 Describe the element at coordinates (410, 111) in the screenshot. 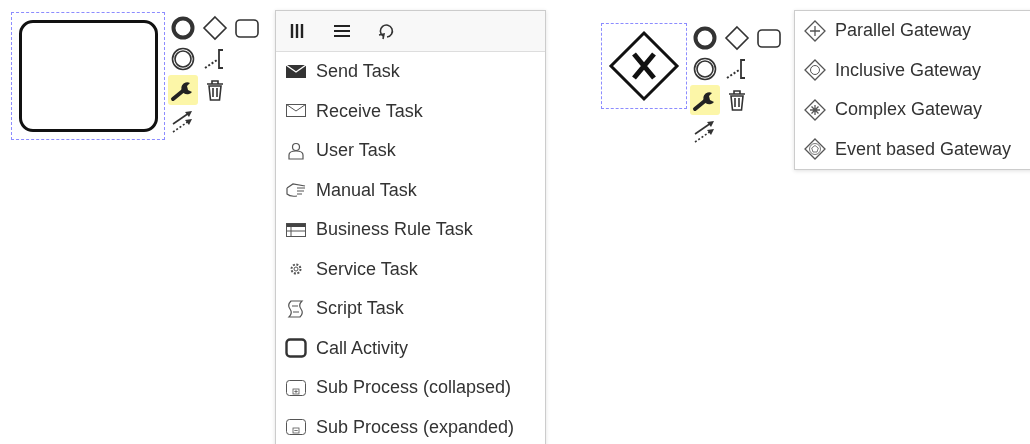

I see `menu-item: Receive Task` at that location.